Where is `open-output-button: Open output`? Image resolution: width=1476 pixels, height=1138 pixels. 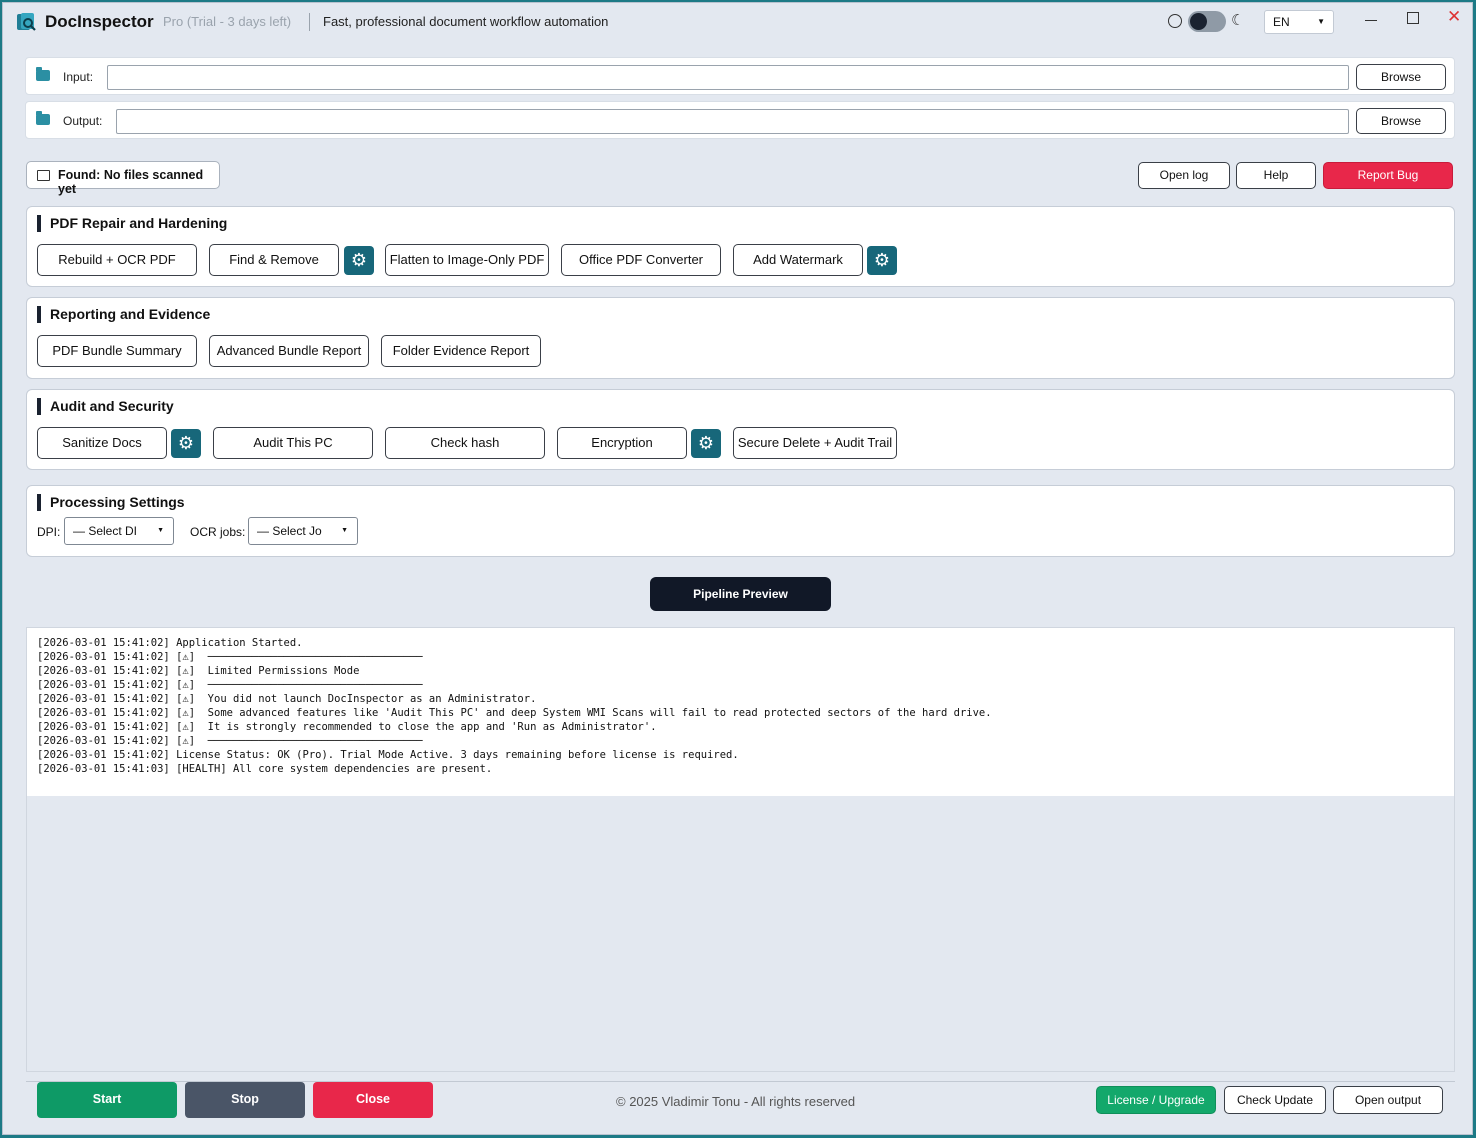 open-output-button: Open output is located at coordinates (1388, 1100).